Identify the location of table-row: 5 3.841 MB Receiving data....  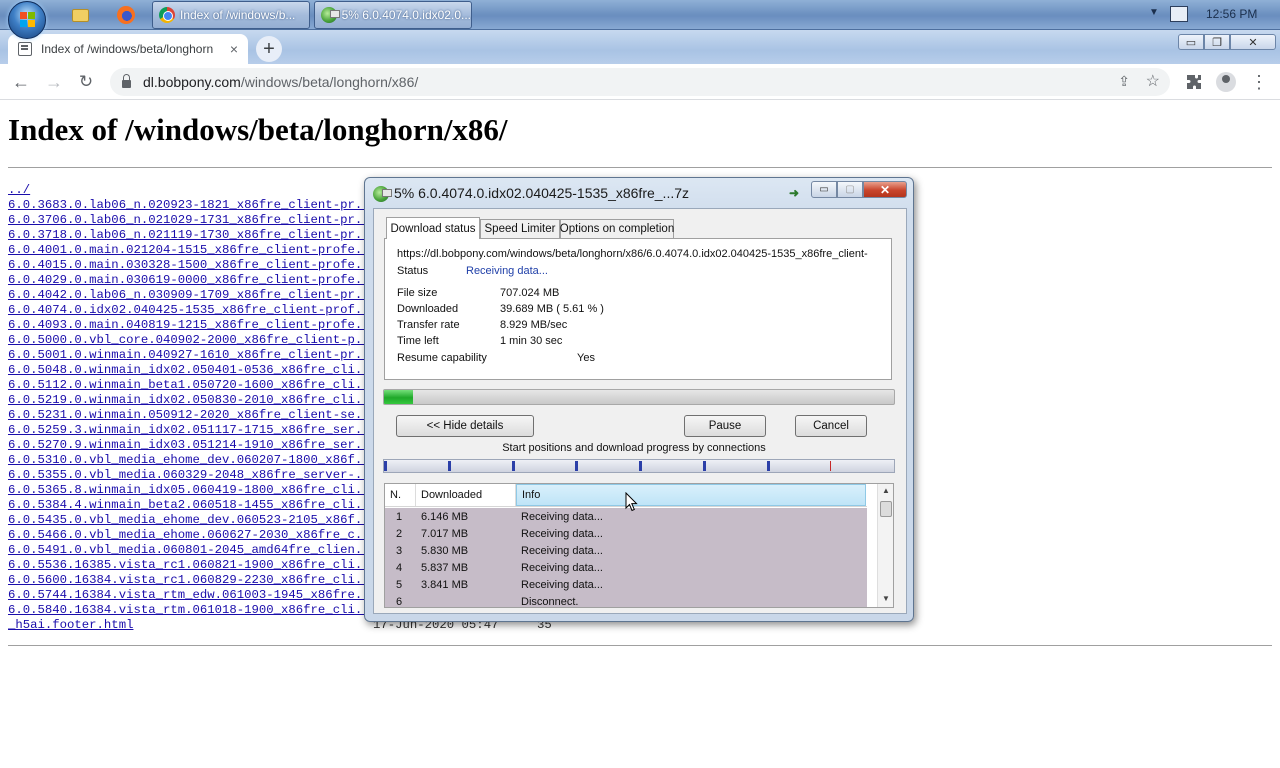
(626, 585).